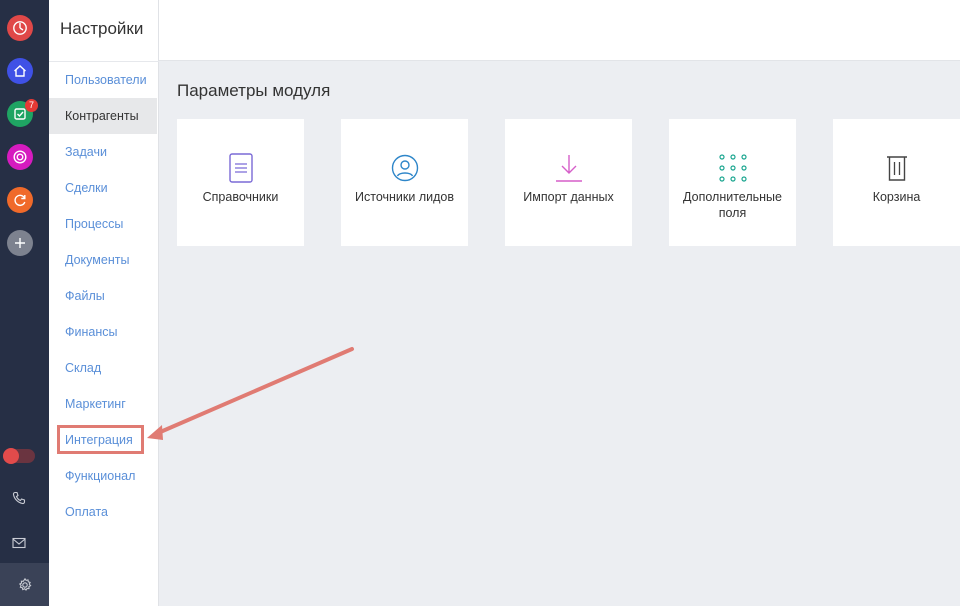  I want to click on toggle-knob, so click(11, 456).